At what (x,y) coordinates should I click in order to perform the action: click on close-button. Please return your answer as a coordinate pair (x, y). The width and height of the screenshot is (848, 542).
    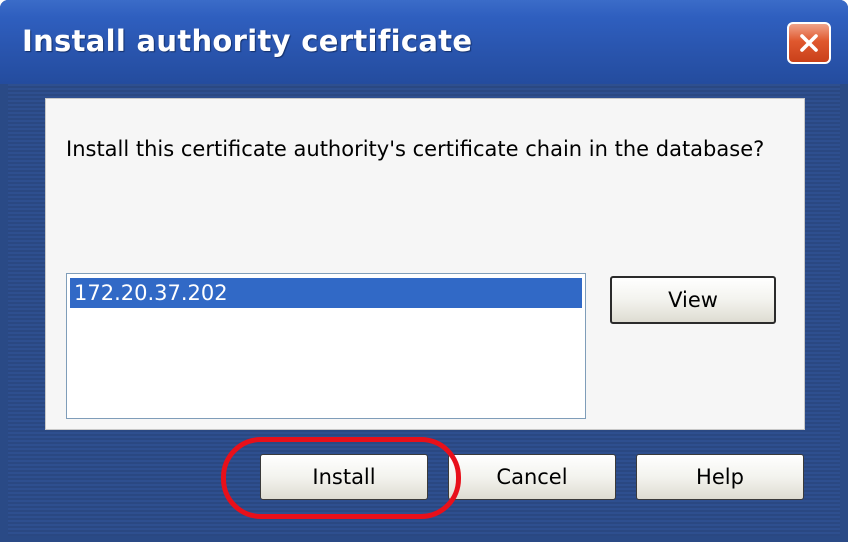
    Looking at the image, I should click on (809, 43).